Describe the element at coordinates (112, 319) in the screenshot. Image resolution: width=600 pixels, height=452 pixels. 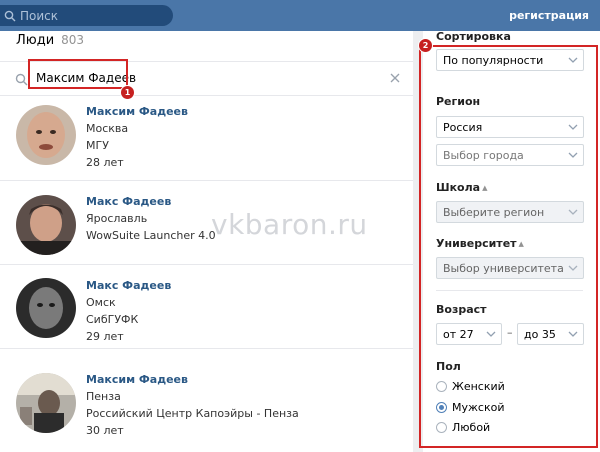
I see `result-university: СибГУФК` at that location.